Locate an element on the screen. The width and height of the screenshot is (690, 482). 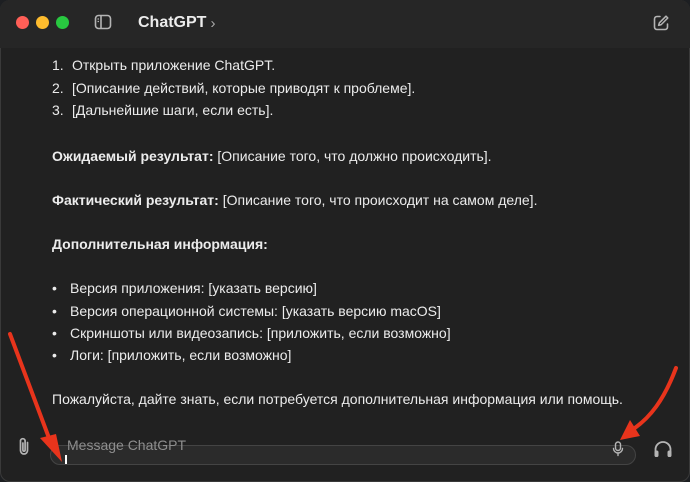
chevron-right-icon: › is located at coordinates (213, 23).